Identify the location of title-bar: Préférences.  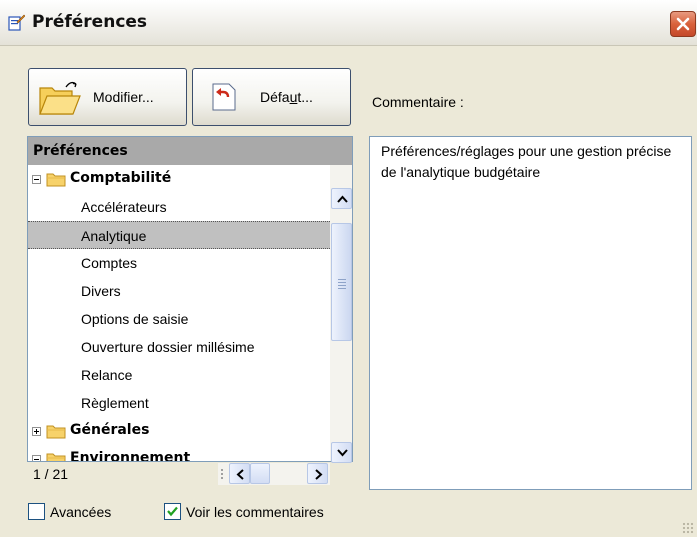
(348, 23).